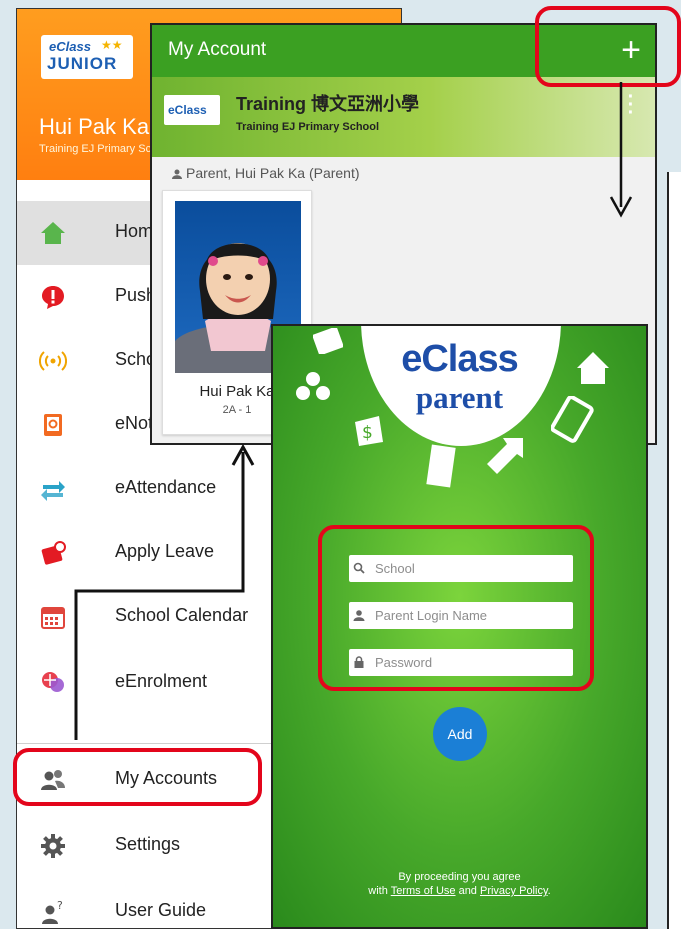  What do you see at coordinates (159, 596) in the screenshot?
I see `connector-line` at bounding box center [159, 596].